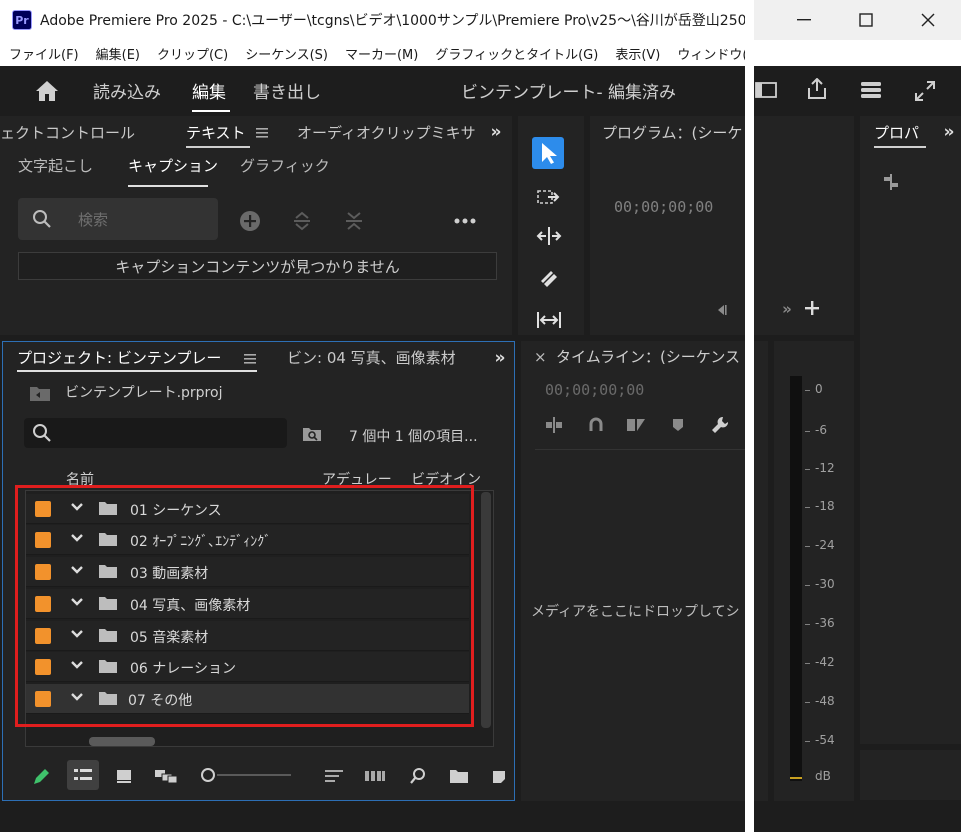 Image resolution: width=961 pixels, height=832 pixels. What do you see at coordinates (47, 91) in the screenshot?
I see `home-icon` at bounding box center [47, 91].